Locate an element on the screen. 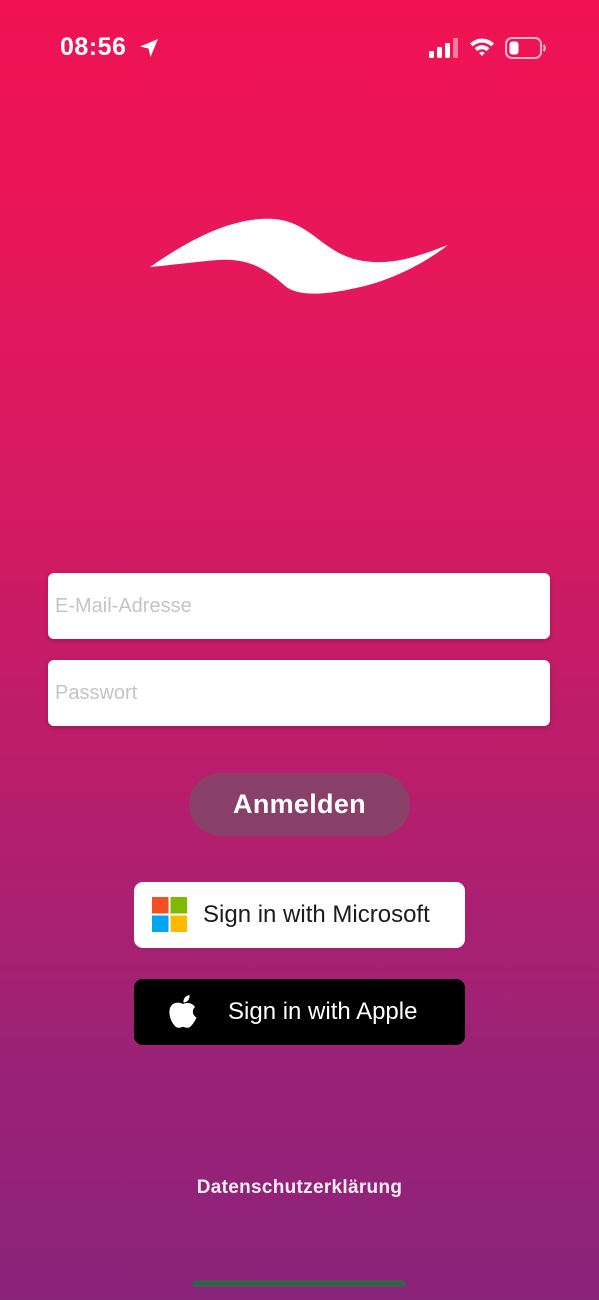 This screenshot has width=599, height=1300. password-field is located at coordinates (299, 693).